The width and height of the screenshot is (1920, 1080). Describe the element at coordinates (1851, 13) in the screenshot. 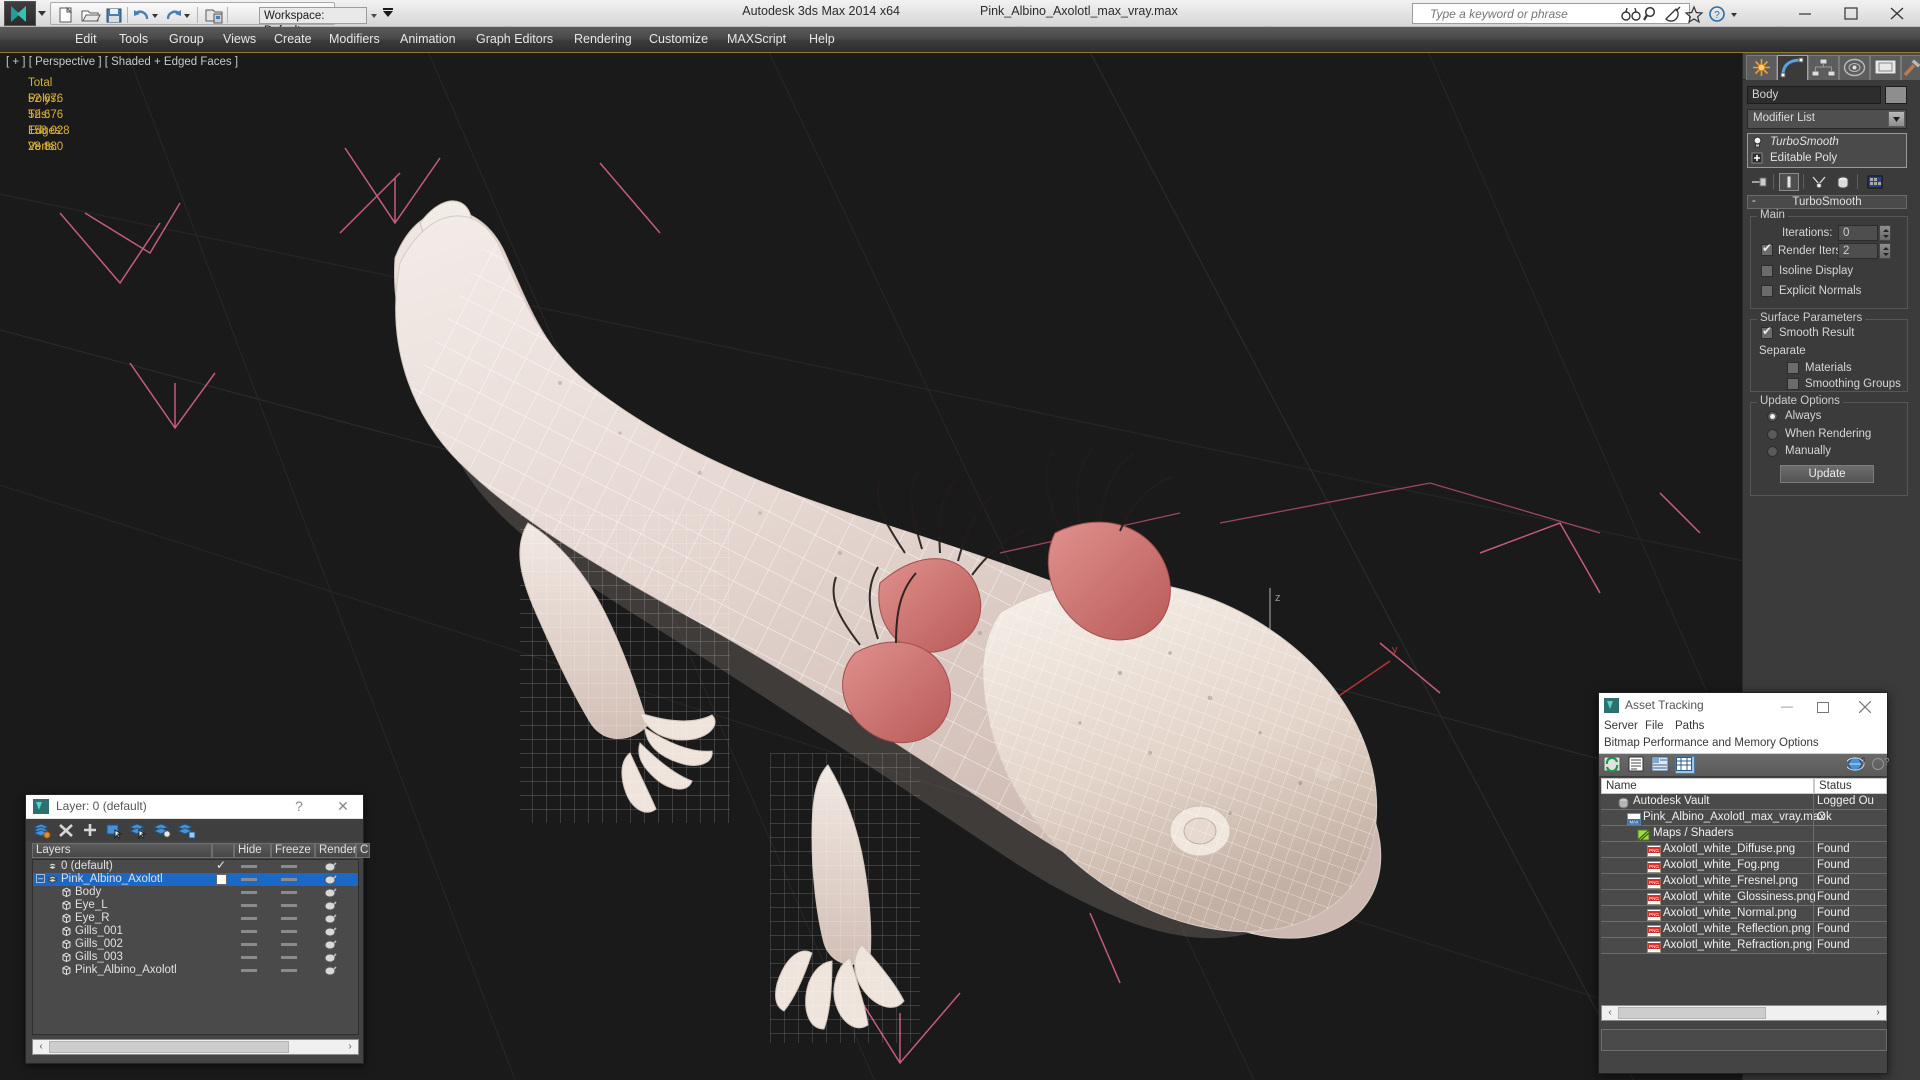

I see `maximize-button` at that location.